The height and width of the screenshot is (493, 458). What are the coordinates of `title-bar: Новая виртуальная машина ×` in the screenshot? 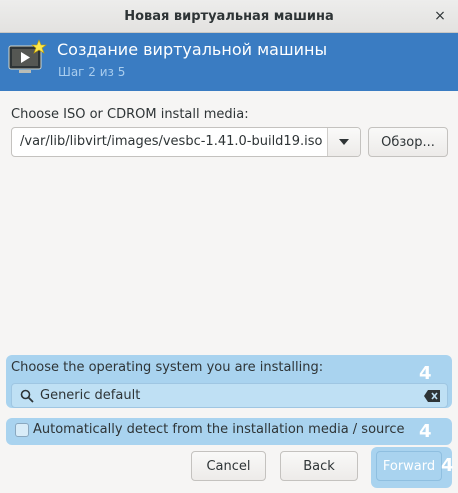 It's located at (229, 16).